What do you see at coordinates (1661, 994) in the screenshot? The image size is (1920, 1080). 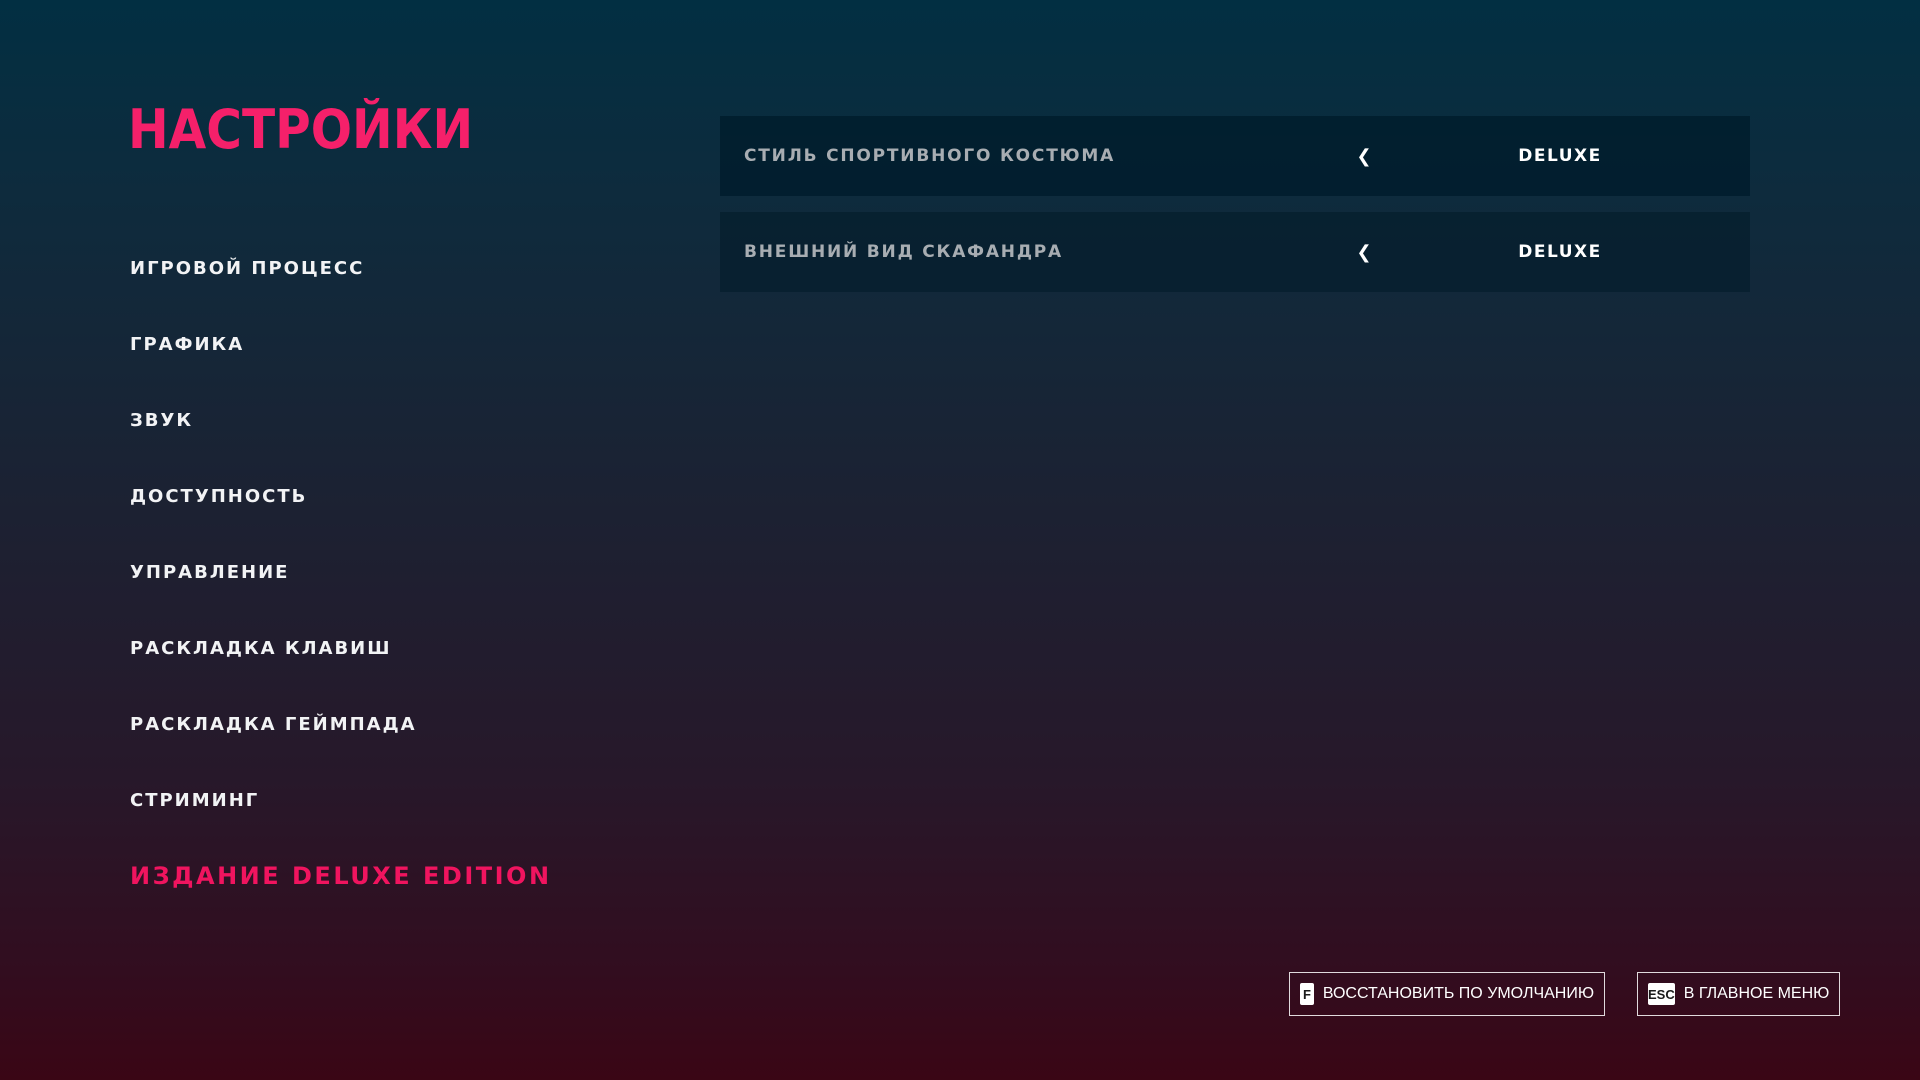 I see `key-esc-icon: ESC` at bounding box center [1661, 994].